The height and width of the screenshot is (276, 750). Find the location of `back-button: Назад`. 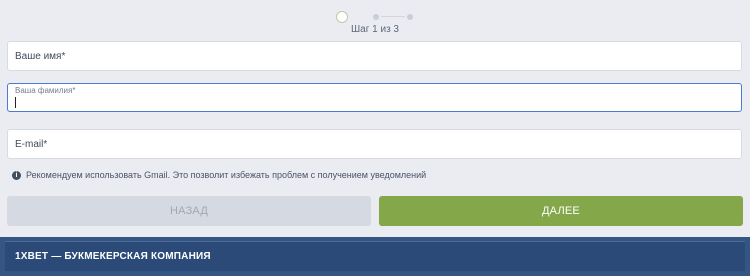

back-button: Назад is located at coordinates (189, 211).